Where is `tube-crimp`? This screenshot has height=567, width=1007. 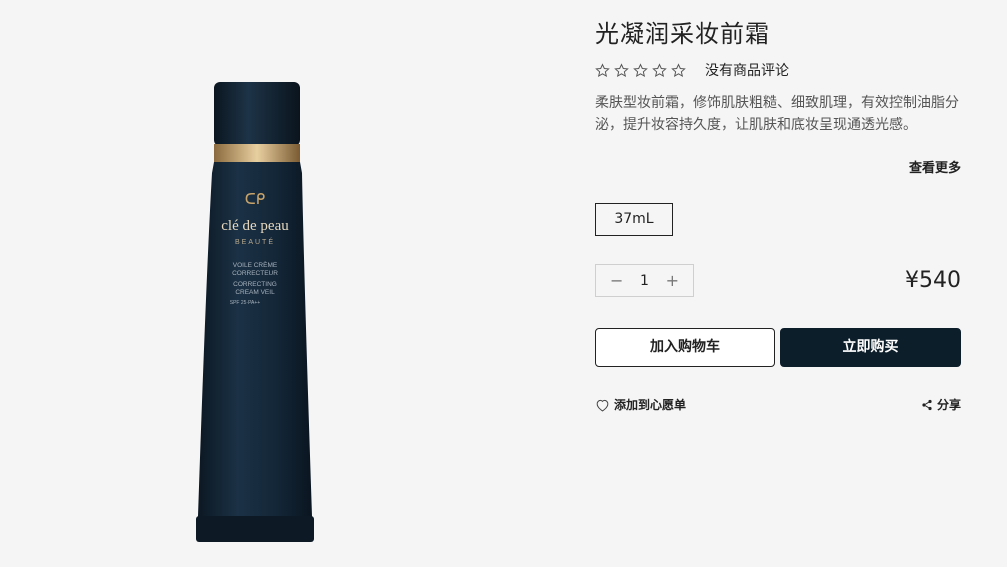 tube-crimp is located at coordinates (255, 529).